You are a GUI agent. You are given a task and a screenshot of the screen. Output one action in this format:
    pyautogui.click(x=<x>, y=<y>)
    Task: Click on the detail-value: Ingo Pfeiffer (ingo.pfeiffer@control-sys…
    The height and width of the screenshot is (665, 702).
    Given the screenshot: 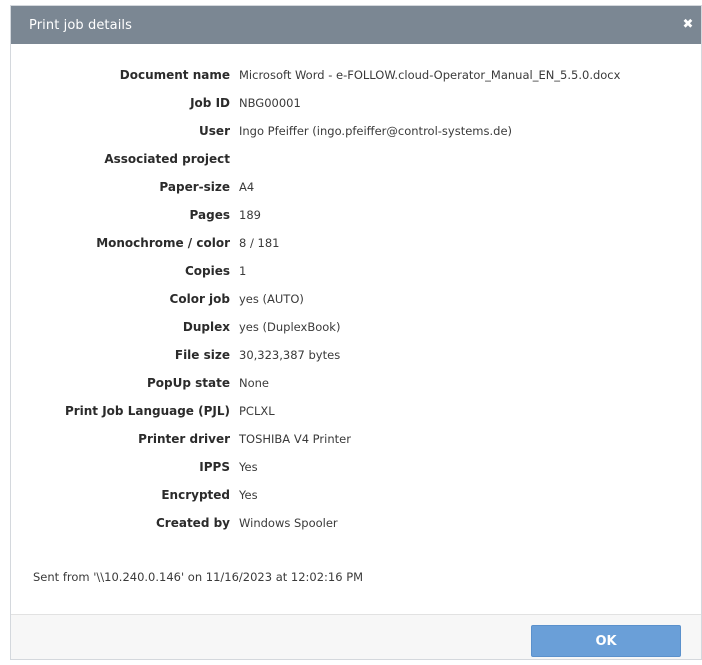 What is the action you would take?
    pyautogui.click(x=376, y=131)
    